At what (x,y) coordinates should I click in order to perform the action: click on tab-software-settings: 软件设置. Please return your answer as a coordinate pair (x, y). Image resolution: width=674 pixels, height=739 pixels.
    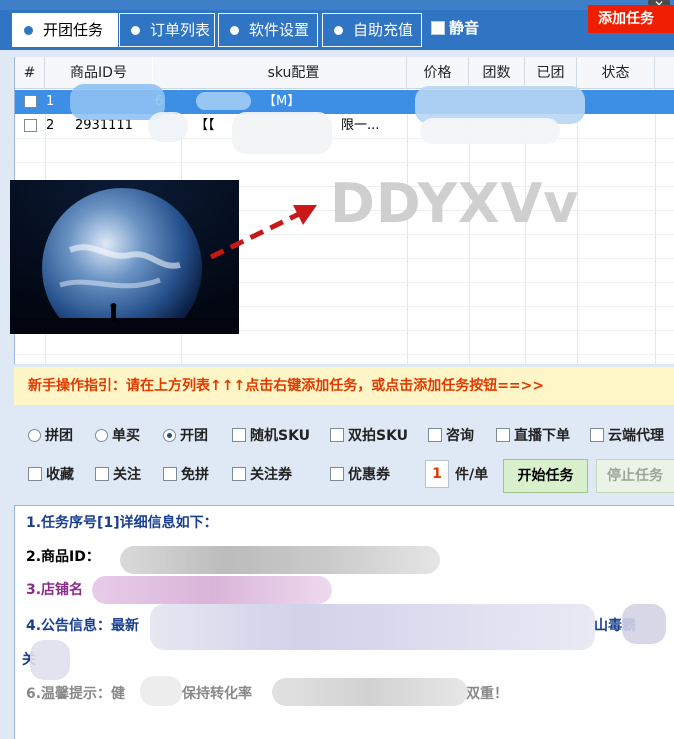
    Looking at the image, I should click on (268, 30).